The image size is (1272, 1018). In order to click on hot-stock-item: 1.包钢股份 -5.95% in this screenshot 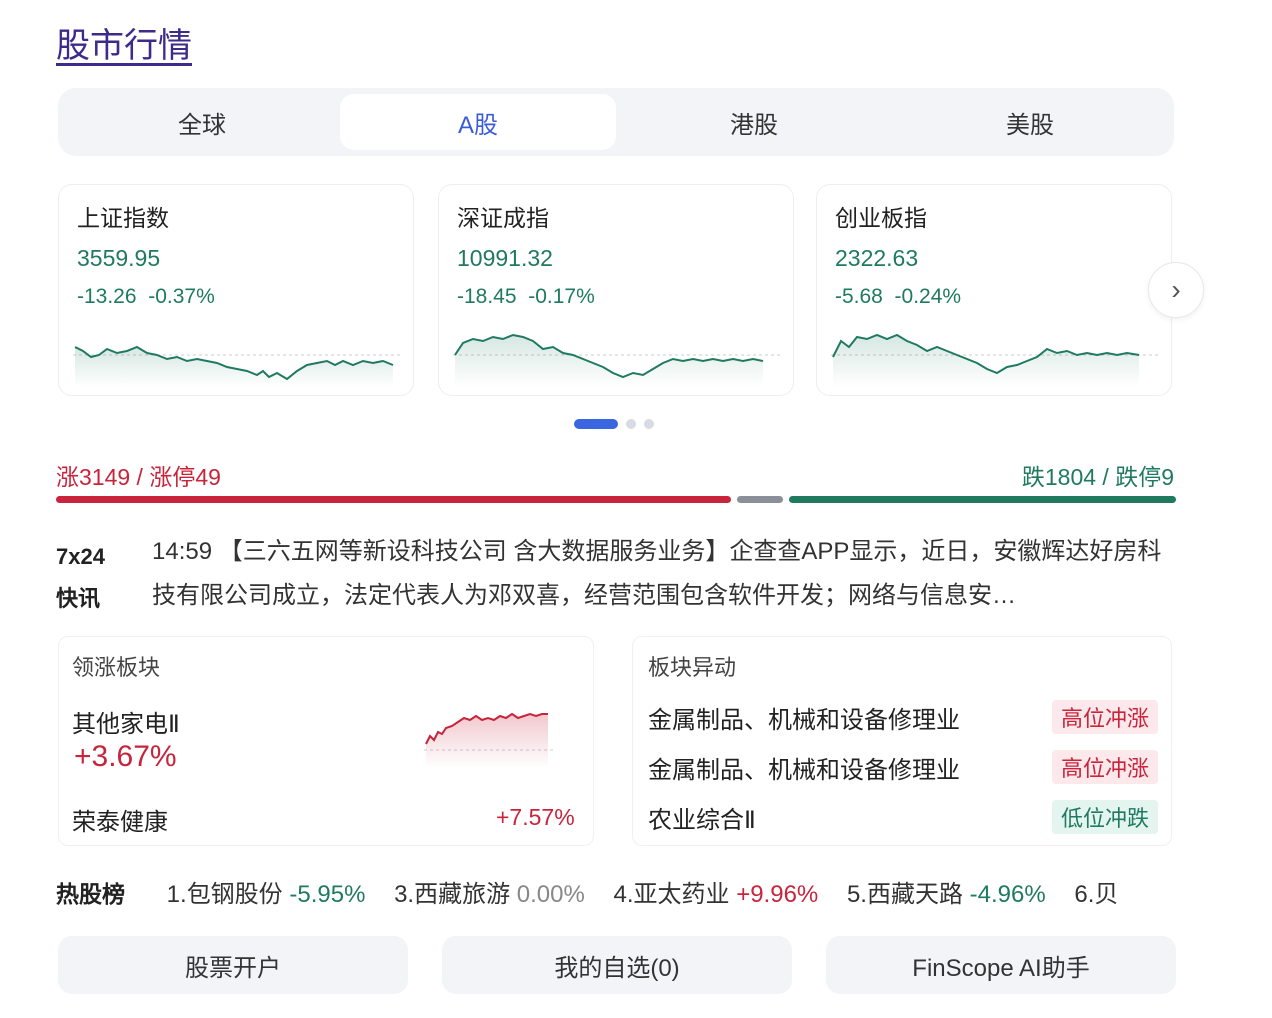, I will do `click(266, 891)`.